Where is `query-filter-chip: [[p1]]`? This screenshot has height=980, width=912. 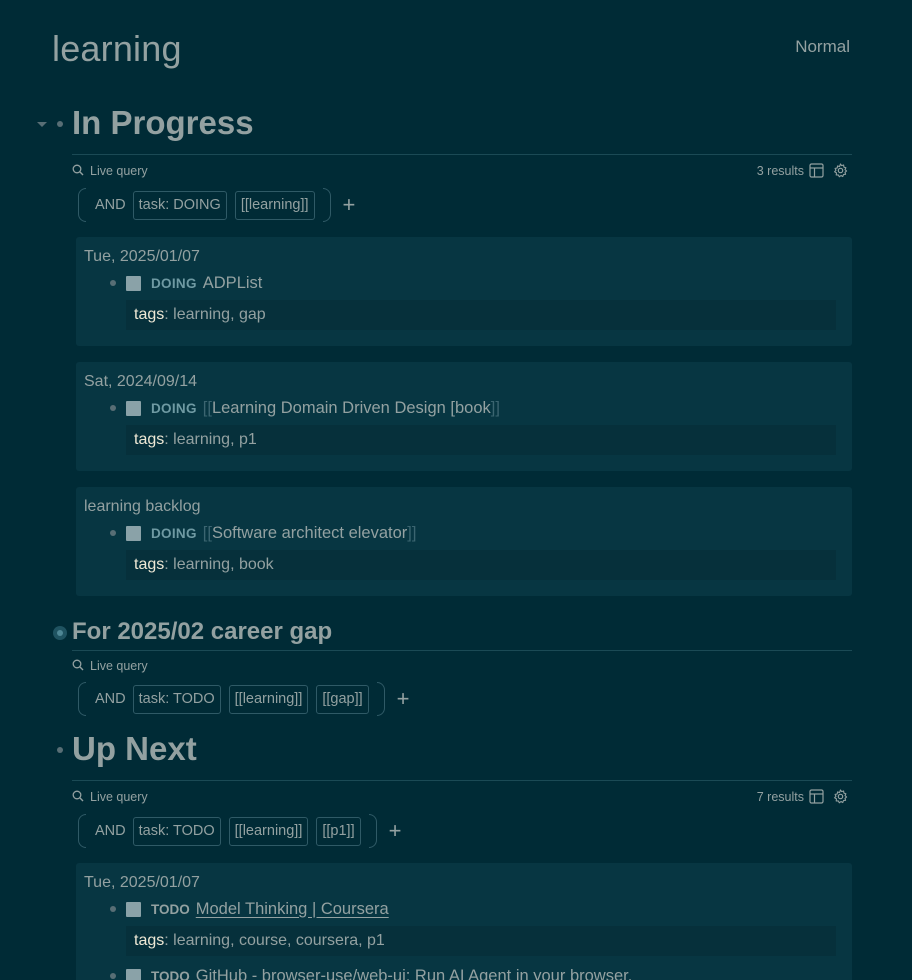 query-filter-chip: [[p1]] is located at coordinates (338, 831).